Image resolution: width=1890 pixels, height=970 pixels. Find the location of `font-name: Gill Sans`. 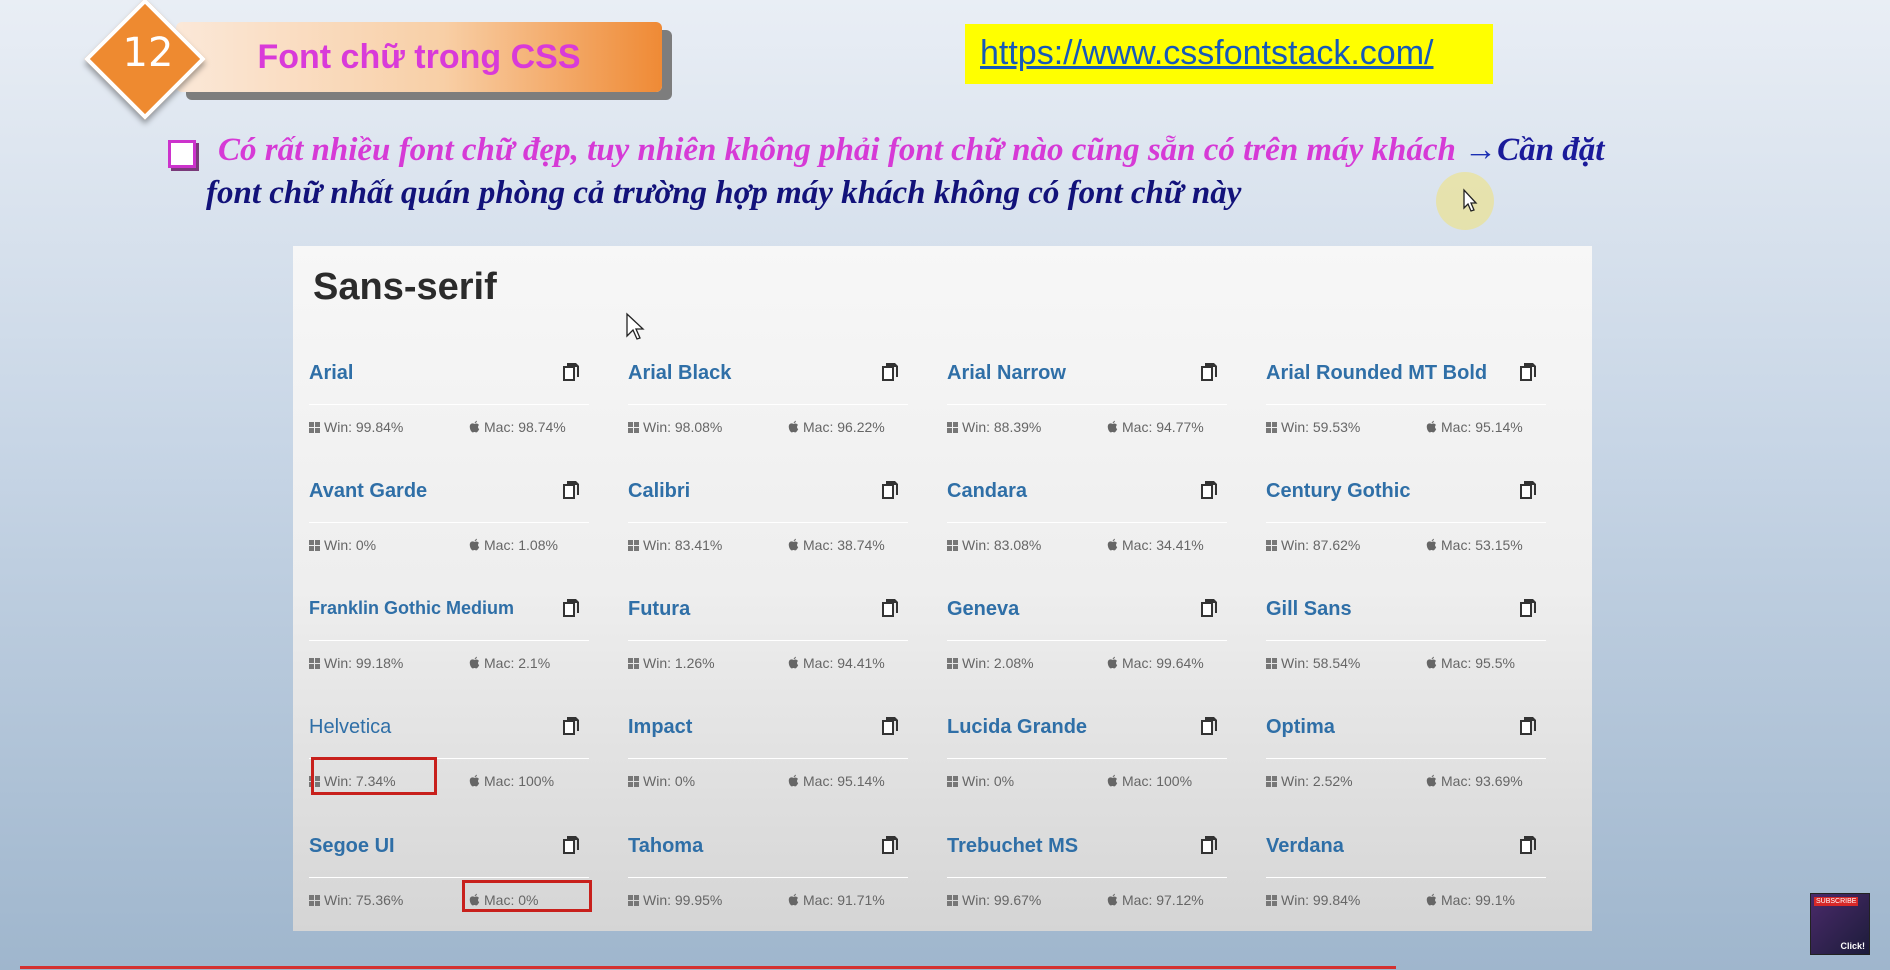

font-name: Gill Sans is located at coordinates (1309, 609).